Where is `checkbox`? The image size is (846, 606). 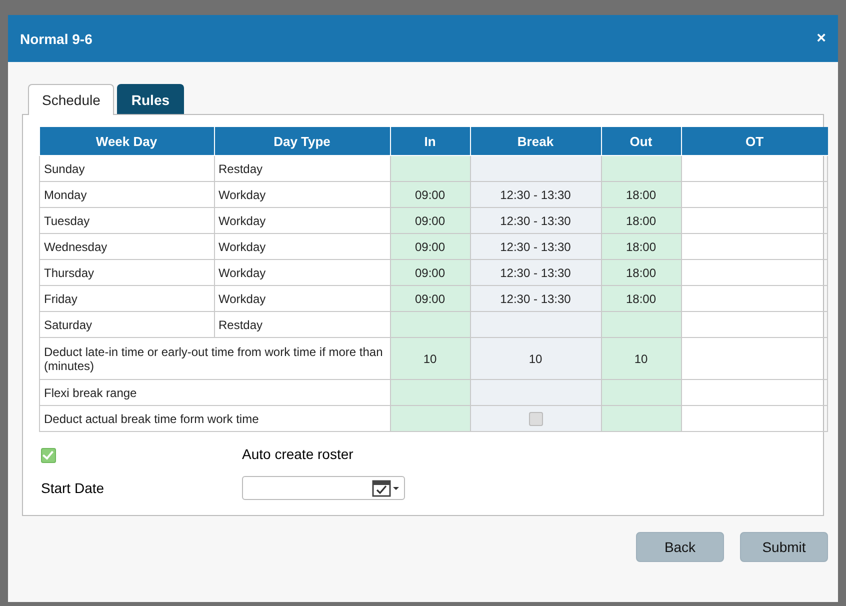
checkbox is located at coordinates (48, 455).